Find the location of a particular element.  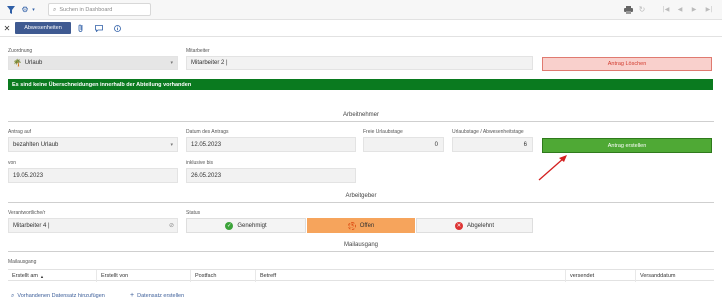

section-title-mailausgang: Mailausgang is located at coordinates (361, 245).